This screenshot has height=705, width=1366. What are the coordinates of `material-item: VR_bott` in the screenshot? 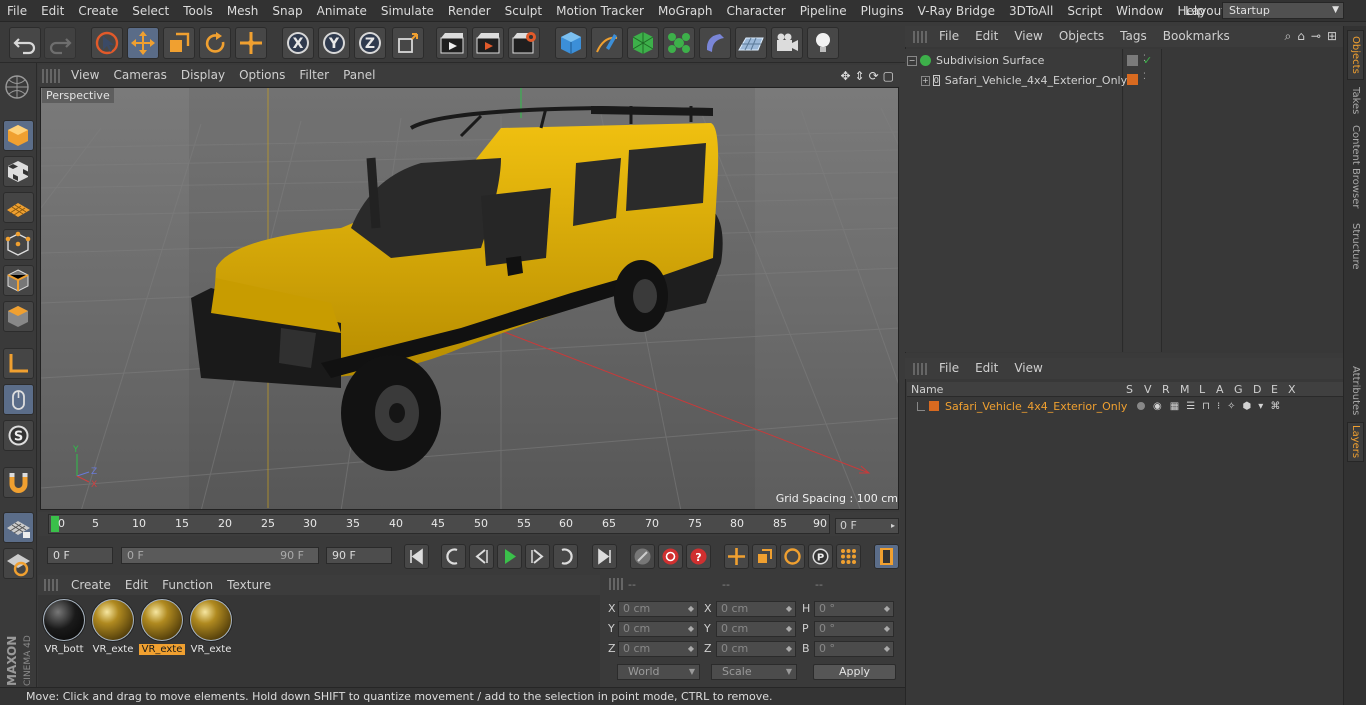 It's located at (64, 628).